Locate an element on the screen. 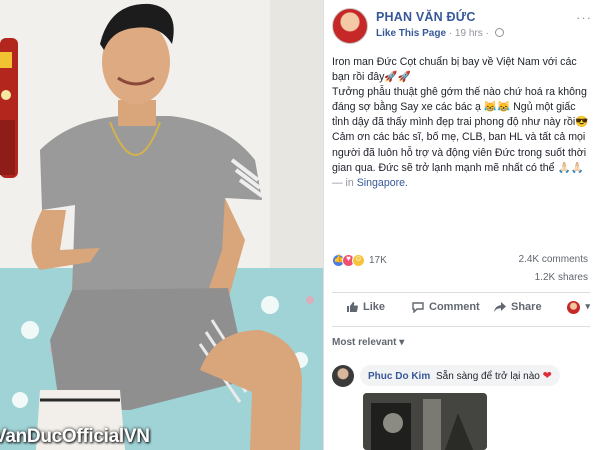 The image size is (600, 450). location-prefix: — in is located at coordinates (344, 182).